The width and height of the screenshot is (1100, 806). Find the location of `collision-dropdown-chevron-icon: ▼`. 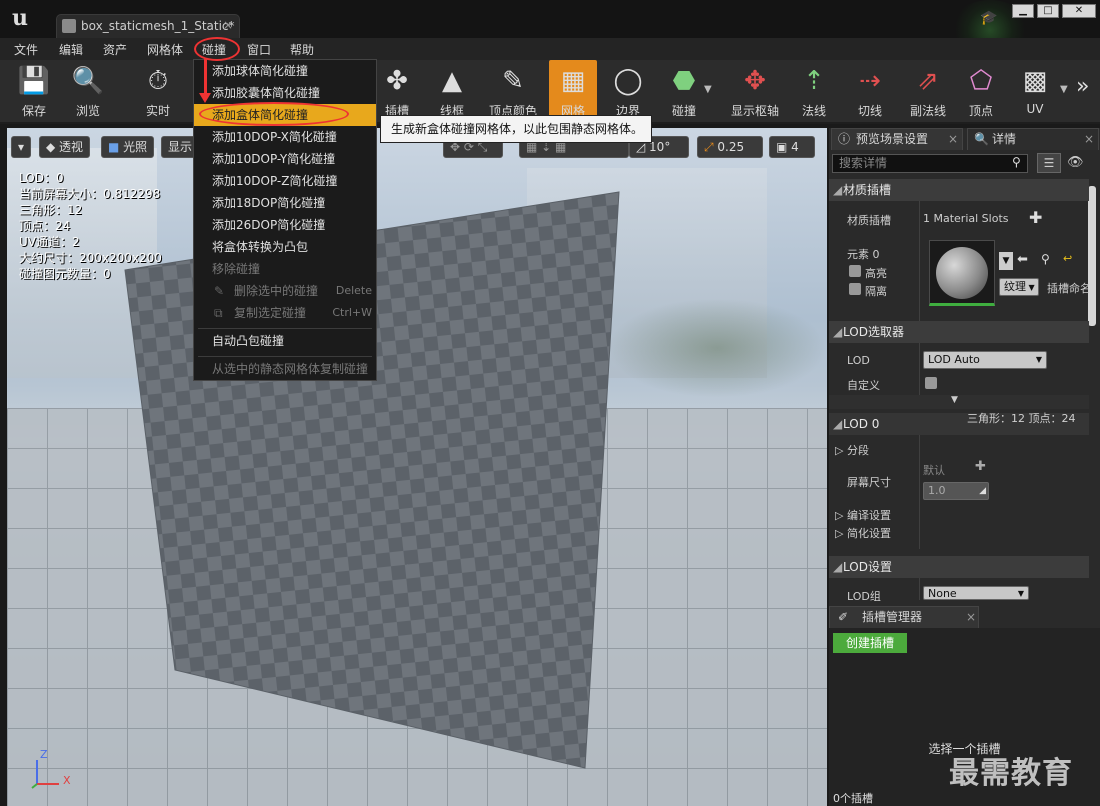

collision-dropdown-chevron-icon: ▼ is located at coordinates (708, 89).